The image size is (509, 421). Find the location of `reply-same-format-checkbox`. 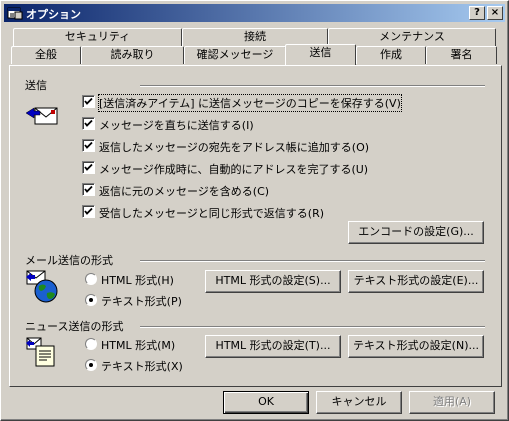

reply-same-format-checkbox is located at coordinates (88, 211).